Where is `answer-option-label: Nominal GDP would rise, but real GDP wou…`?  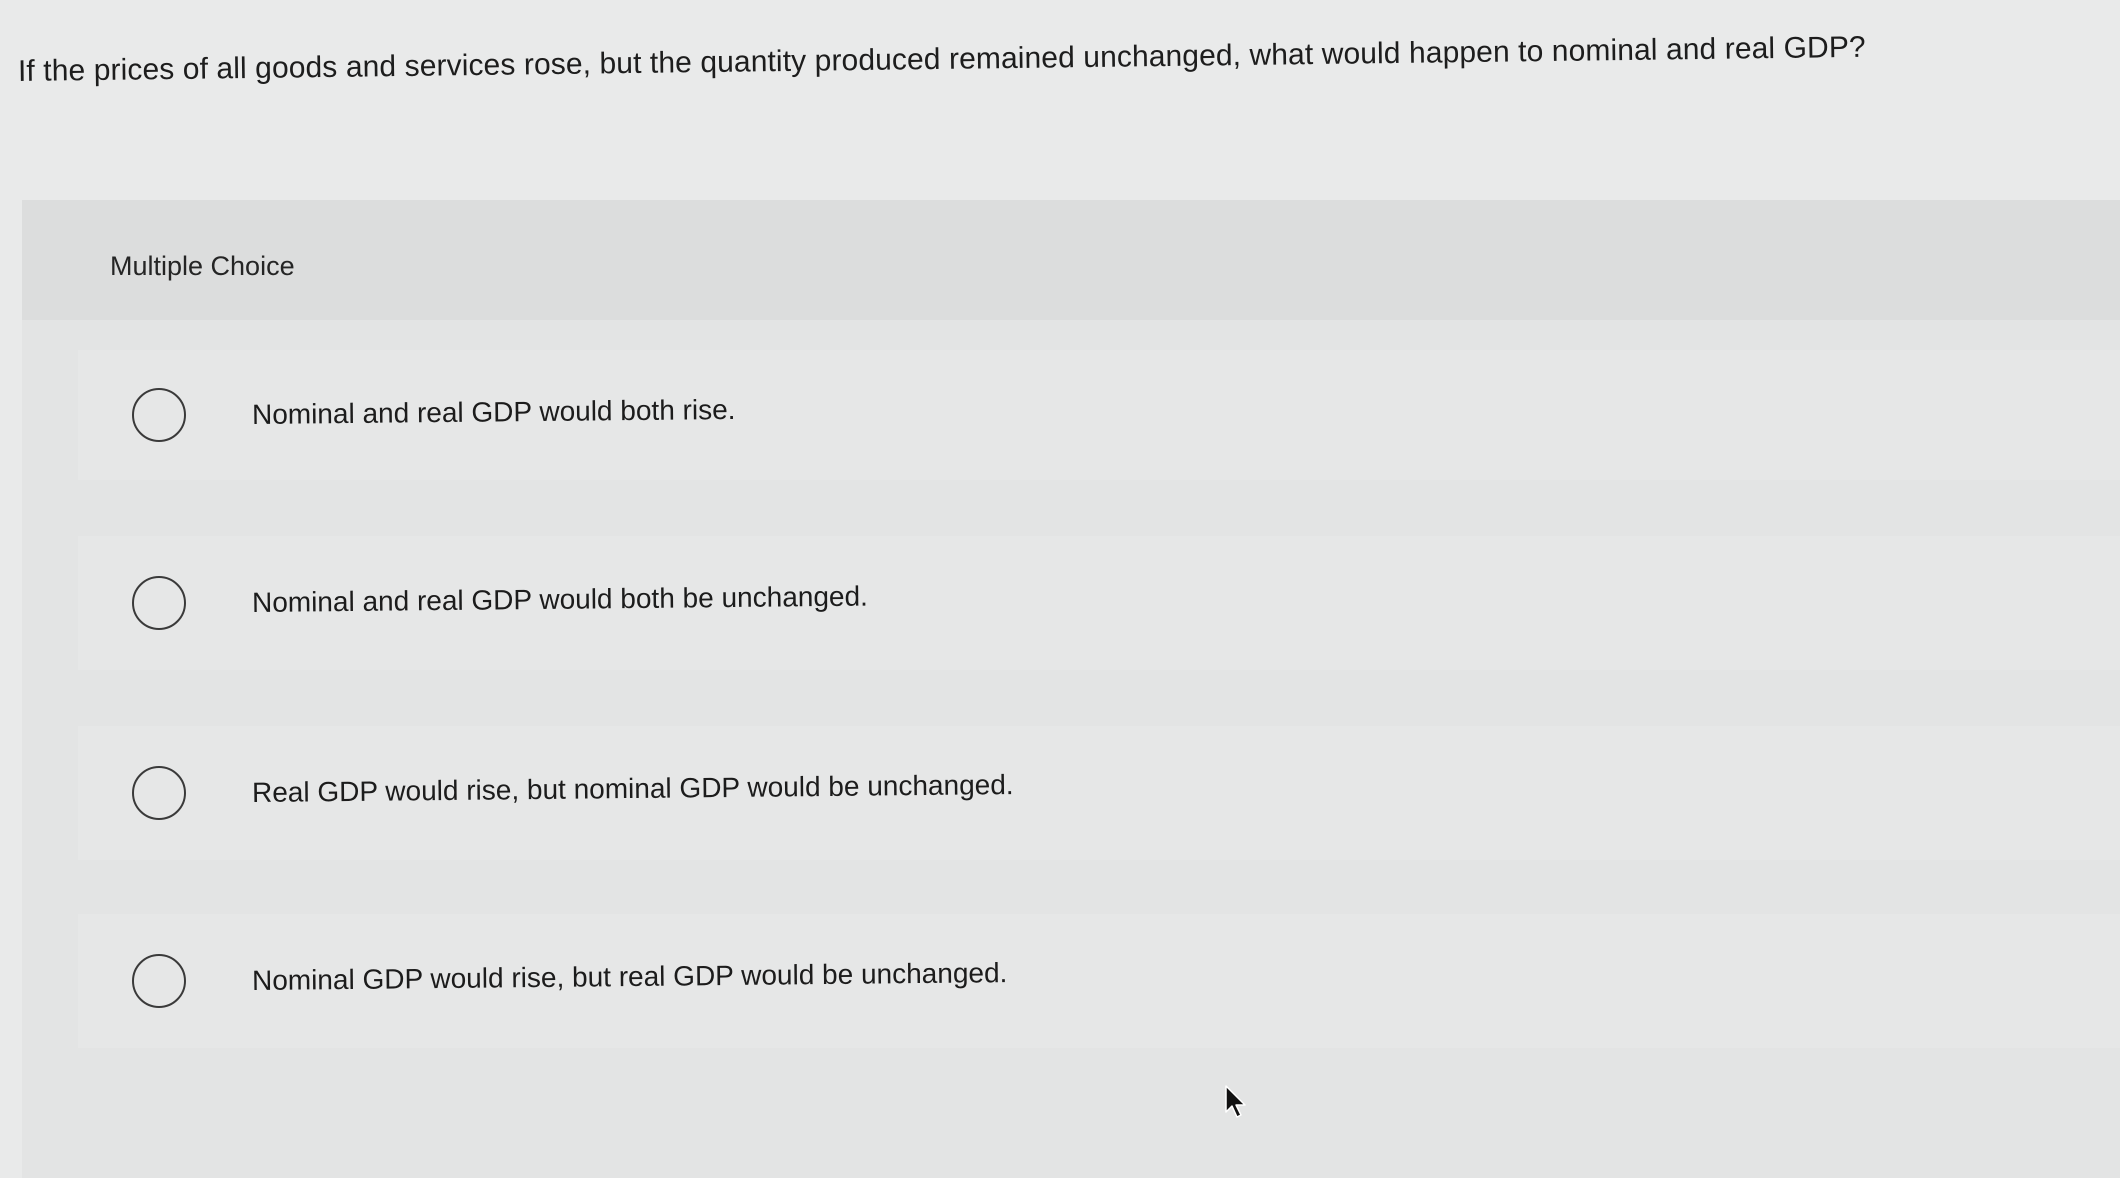
answer-option-label: Nominal GDP would rise, but real GDP wou… is located at coordinates (629, 976).